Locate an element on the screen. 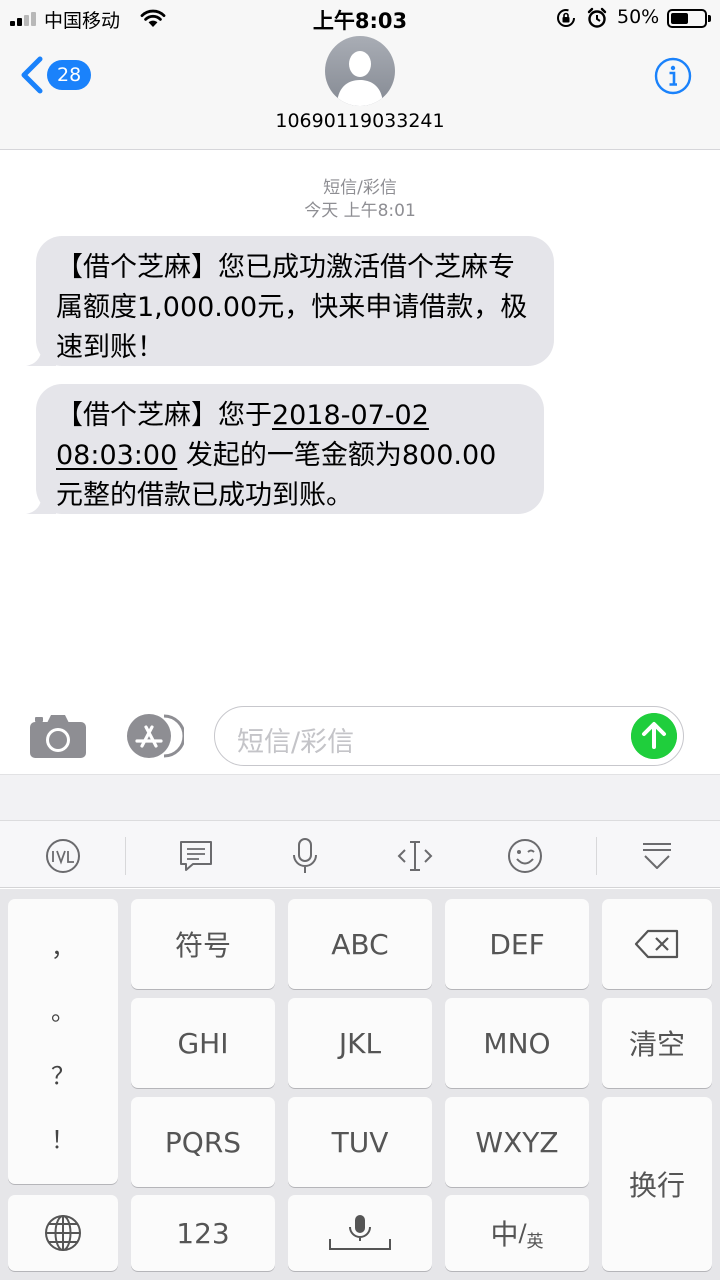 The width and height of the screenshot is (720, 1280). keyboard-candidate-bar is located at coordinates (360, 797).